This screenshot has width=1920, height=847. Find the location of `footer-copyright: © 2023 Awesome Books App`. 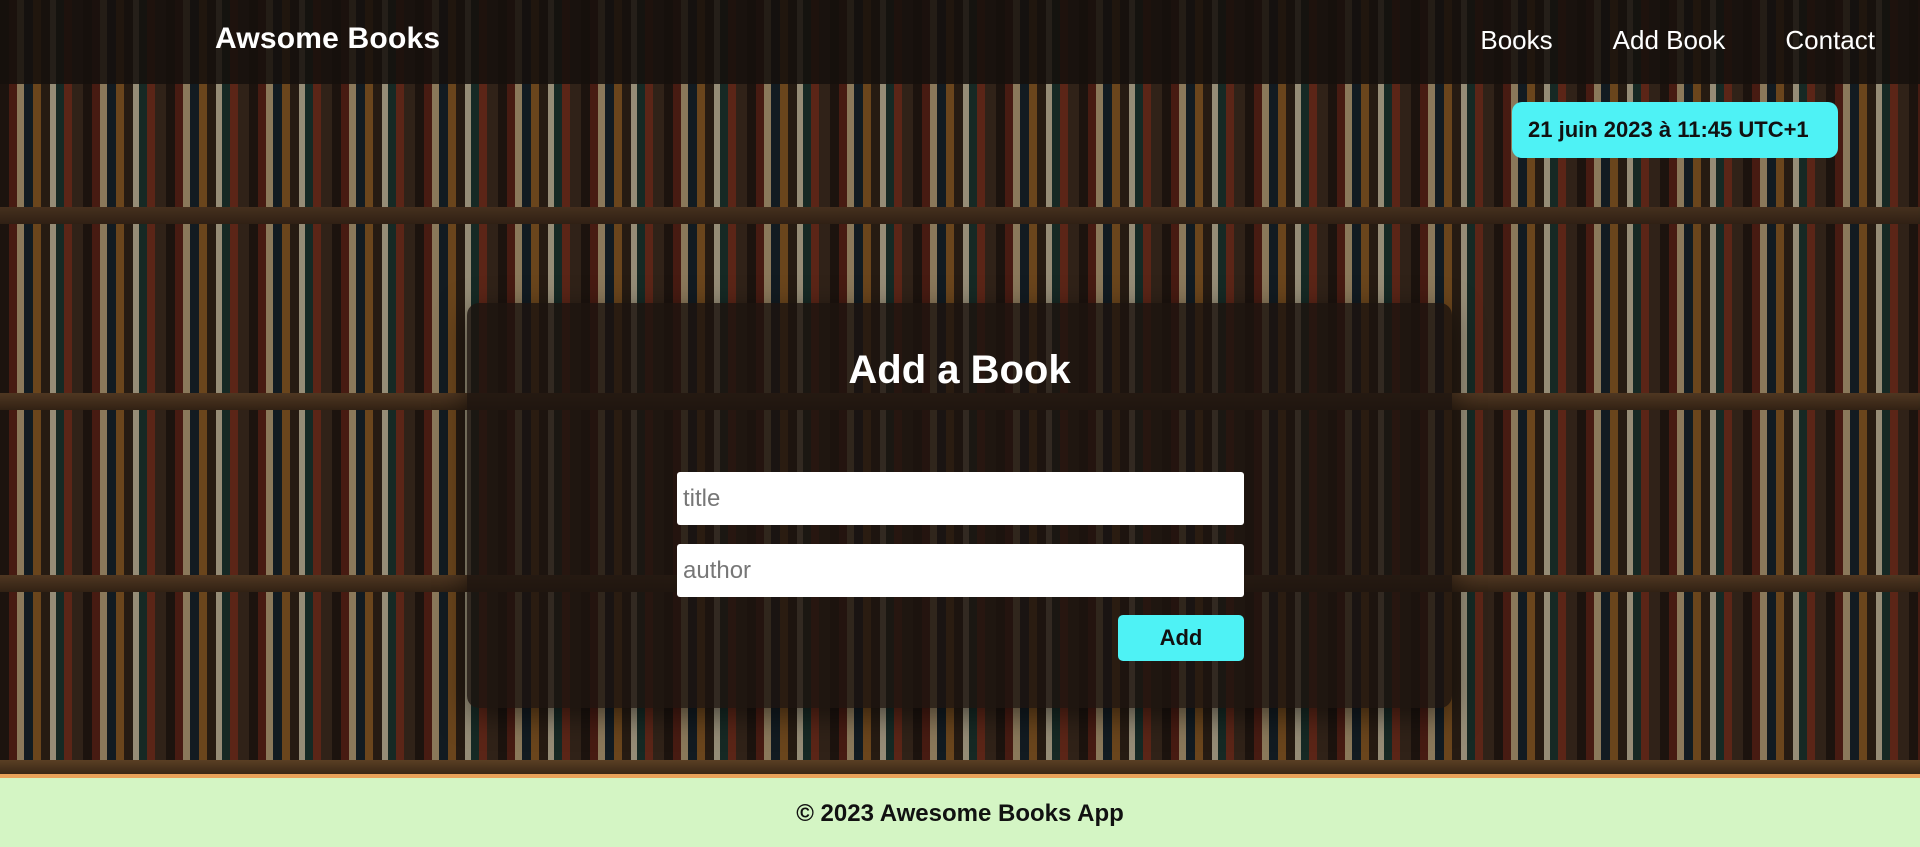

footer-copyright: © 2023 Awesome Books App is located at coordinates (960, 813).